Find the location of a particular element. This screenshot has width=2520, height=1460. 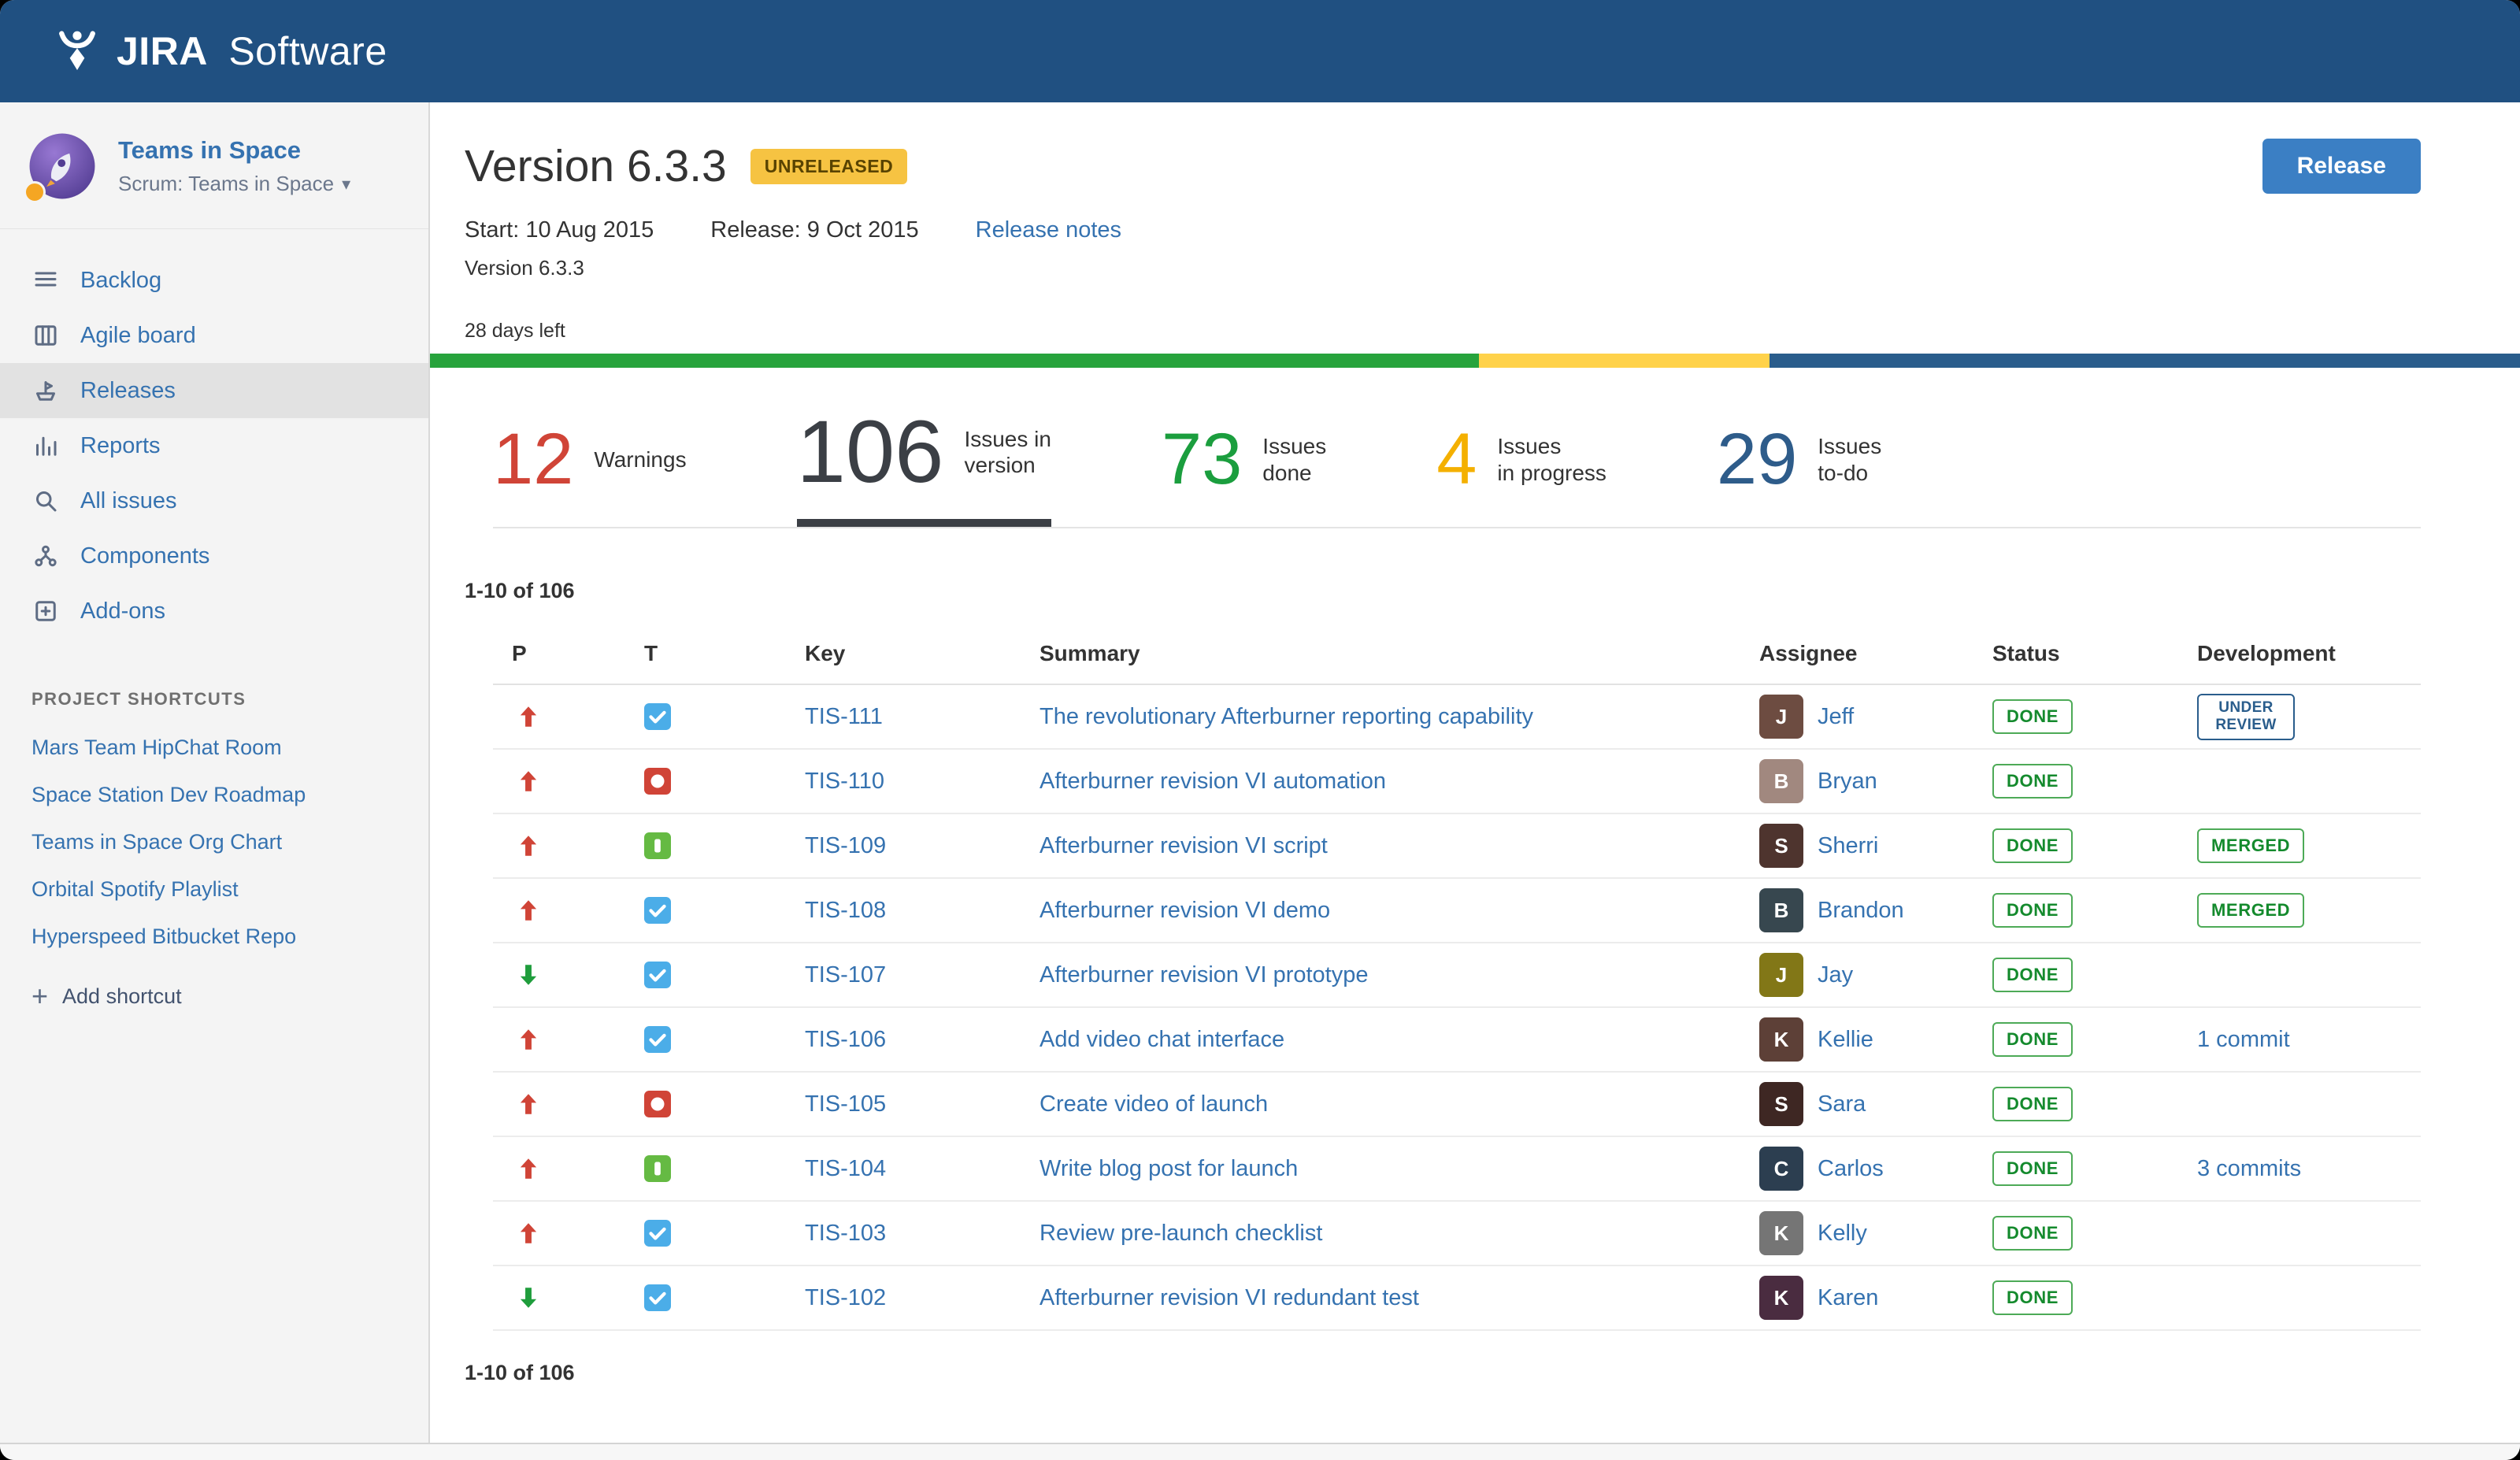

table-row: TIS-105 Create video of launch S Sara DONE is located at coordinates (1457, 1105).